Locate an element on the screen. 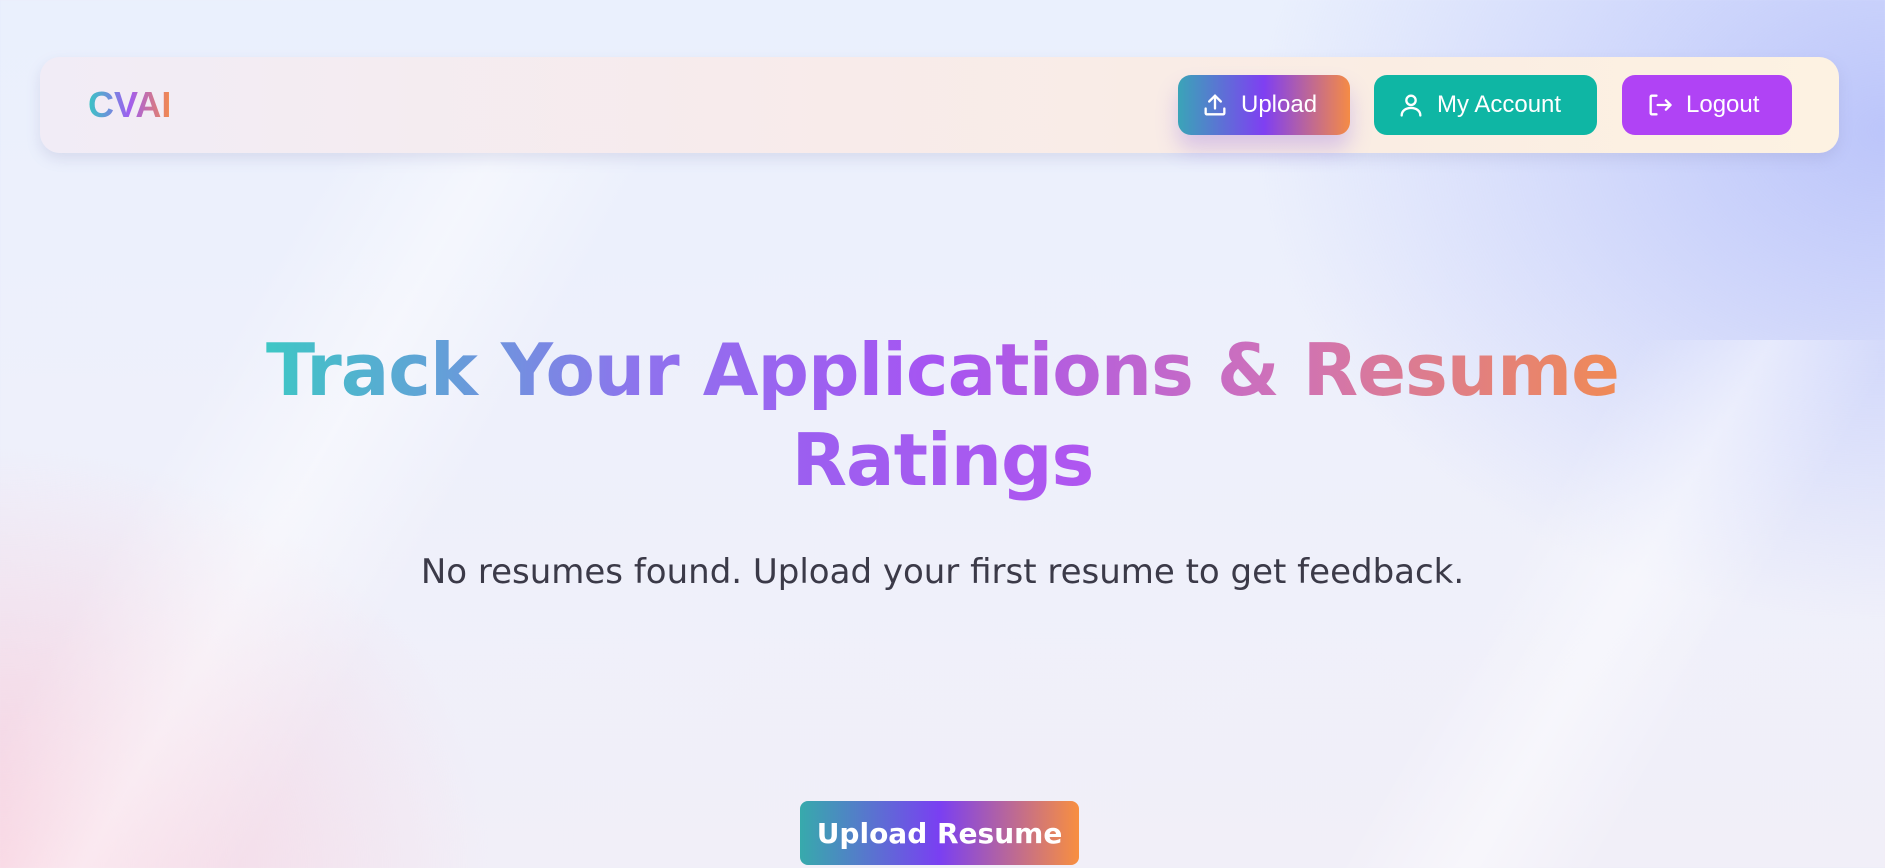  brand-logo: CVAI is located at coordinates (129, 105).